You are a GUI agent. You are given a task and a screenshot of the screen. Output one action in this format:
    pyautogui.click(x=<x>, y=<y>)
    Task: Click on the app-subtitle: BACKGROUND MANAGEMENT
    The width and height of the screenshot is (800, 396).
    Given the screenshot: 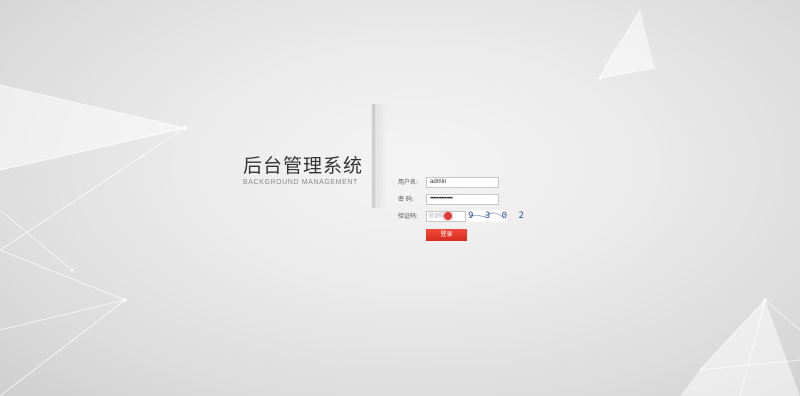 What is the action you would take?
    pyautogui.click(x=300, y=182)
    